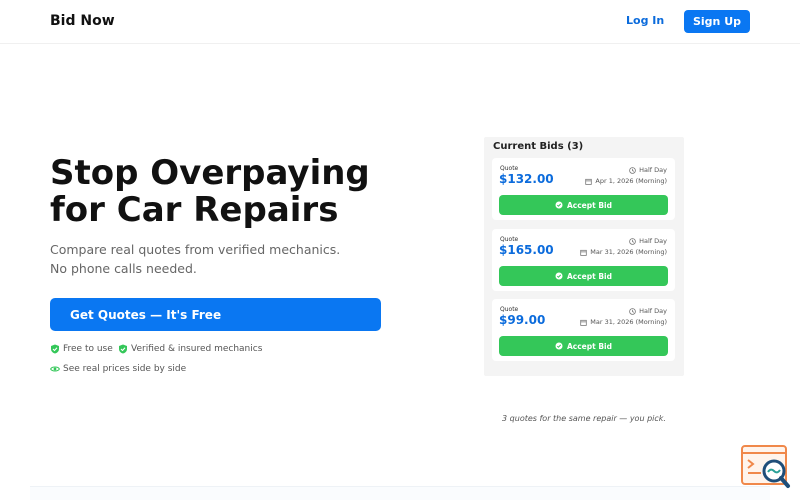 The image size is (800, 500). I want to click on bid-price: $99.00, so click(522, 320).